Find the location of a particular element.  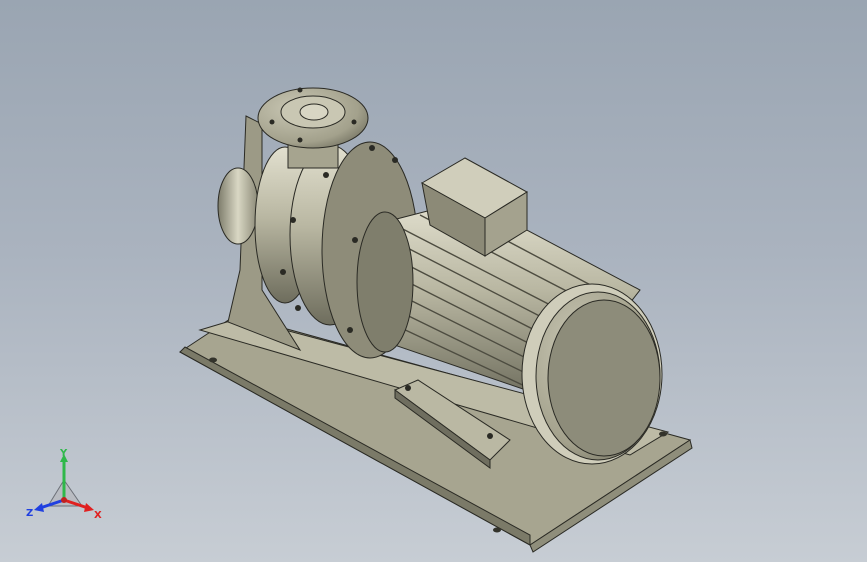

triad-x-label: X is located at coordinates (98, 515).